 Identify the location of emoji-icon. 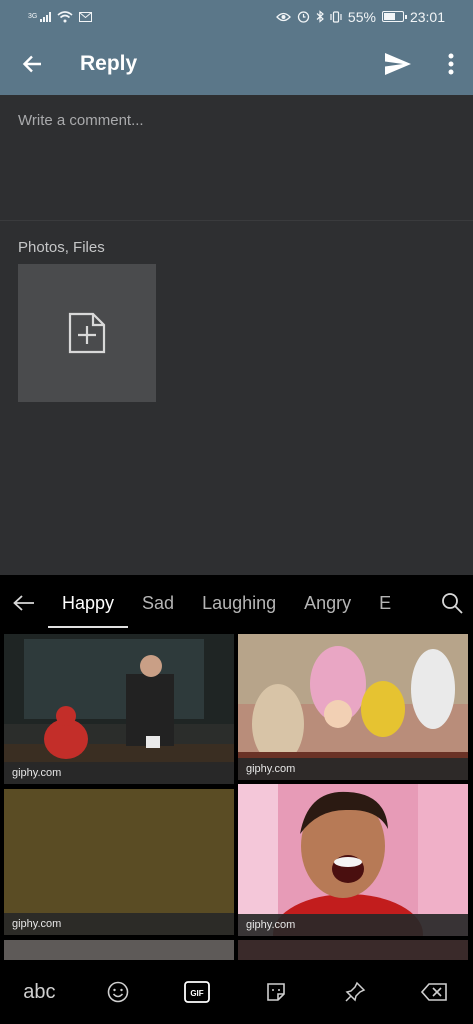
(118, 992).